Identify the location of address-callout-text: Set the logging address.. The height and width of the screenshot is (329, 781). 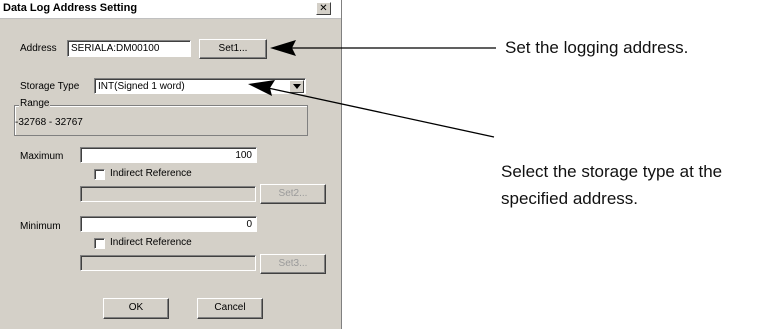
(597, 47).